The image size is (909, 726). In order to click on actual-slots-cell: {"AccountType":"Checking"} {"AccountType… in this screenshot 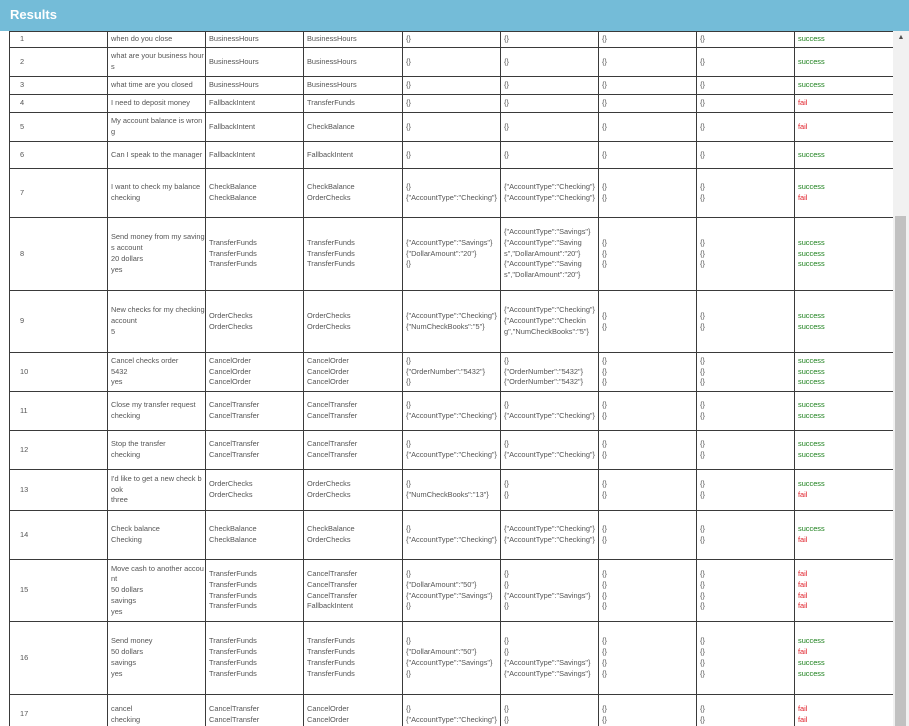, I will do `click(549, 535)`.